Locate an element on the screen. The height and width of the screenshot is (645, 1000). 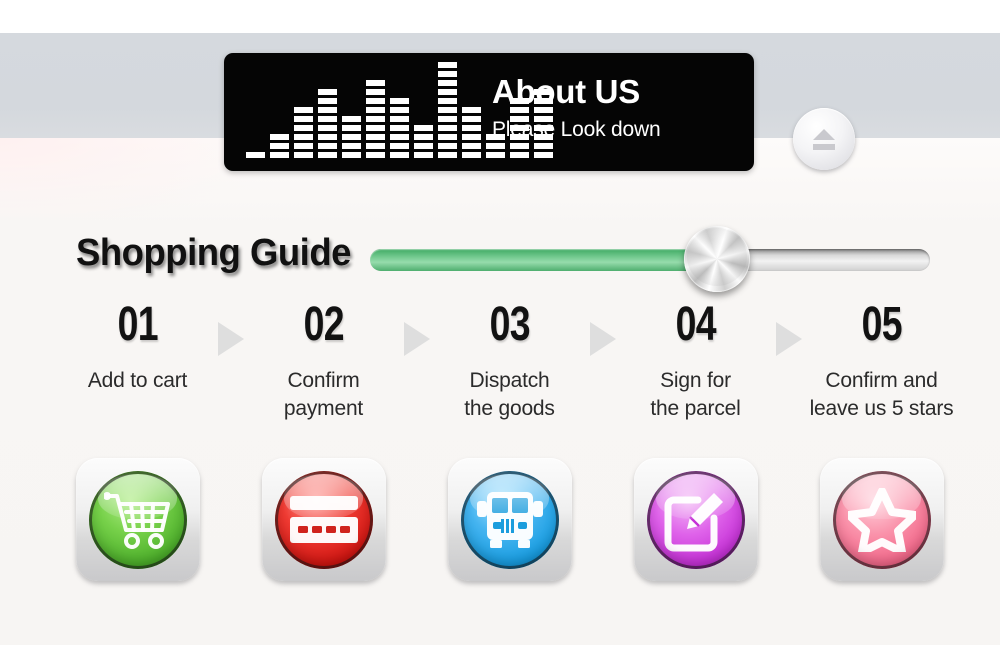
credit-card-icon is located at coordinates (323, 519).